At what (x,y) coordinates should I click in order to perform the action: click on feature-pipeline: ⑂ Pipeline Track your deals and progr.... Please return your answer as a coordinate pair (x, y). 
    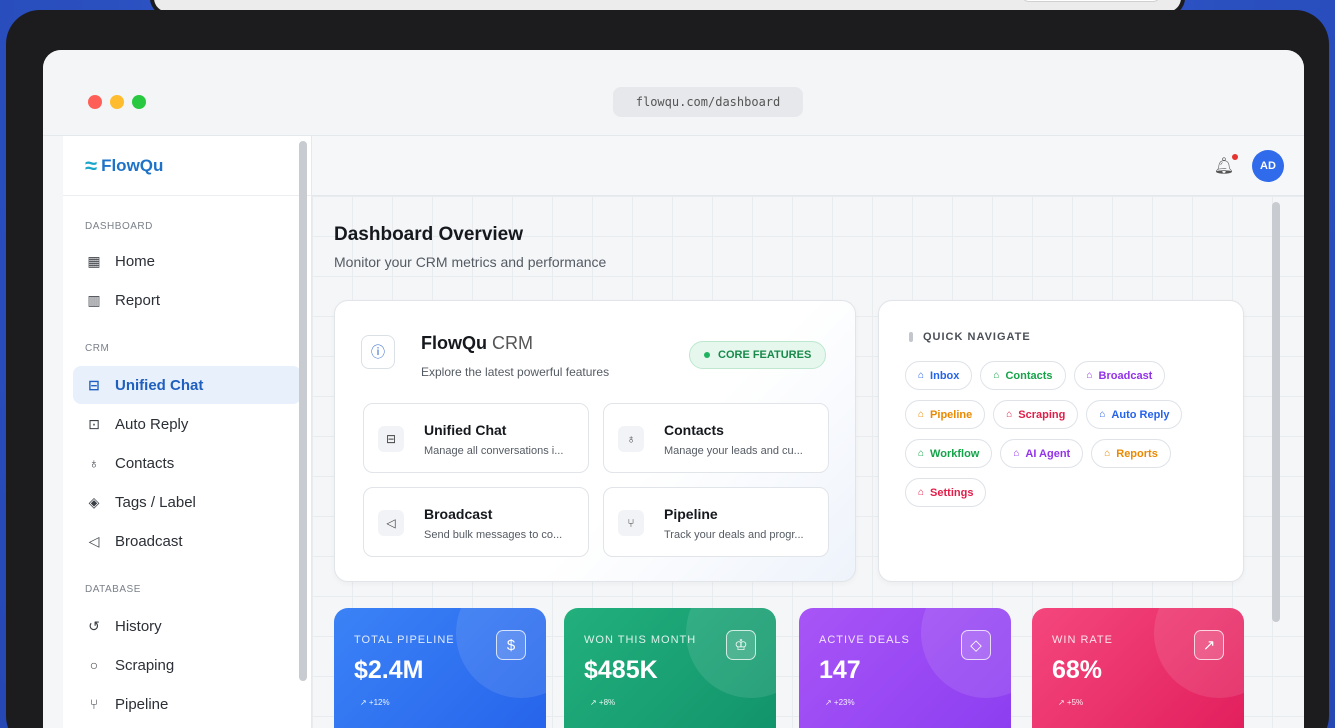
    Looking at the image, I should click on (716, 522).